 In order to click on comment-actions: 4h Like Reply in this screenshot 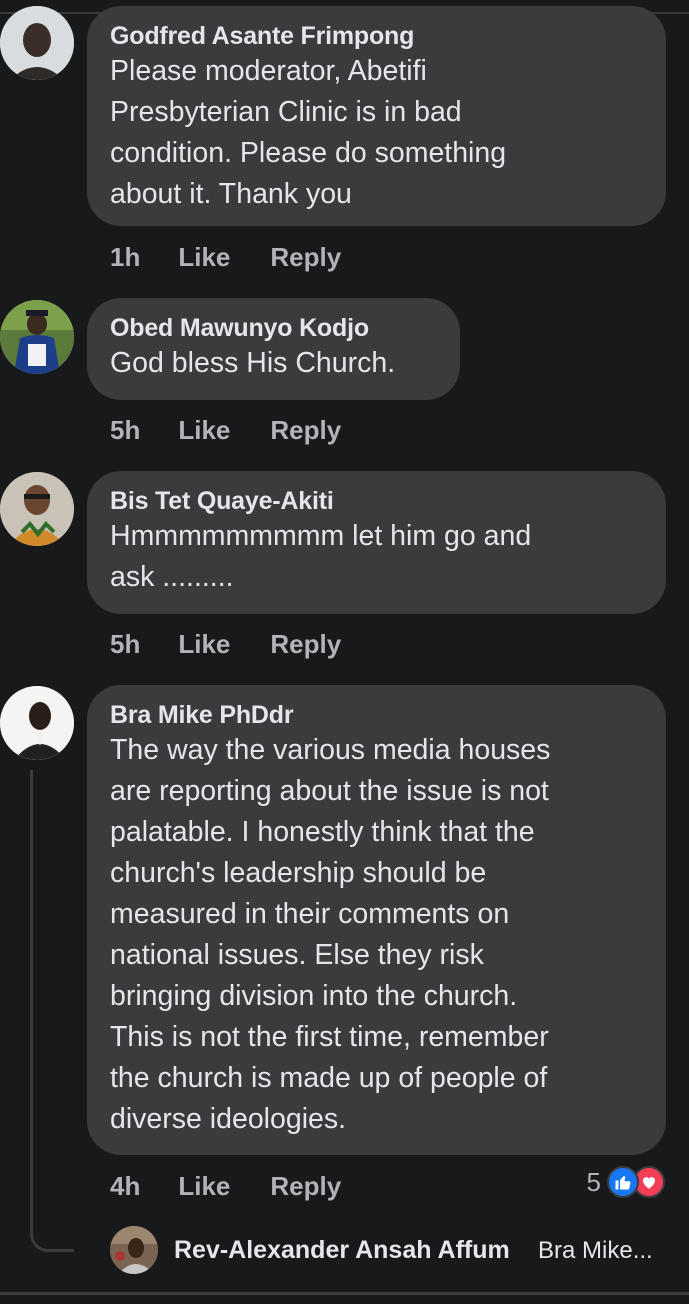, I will do `click(245, 1186)`.